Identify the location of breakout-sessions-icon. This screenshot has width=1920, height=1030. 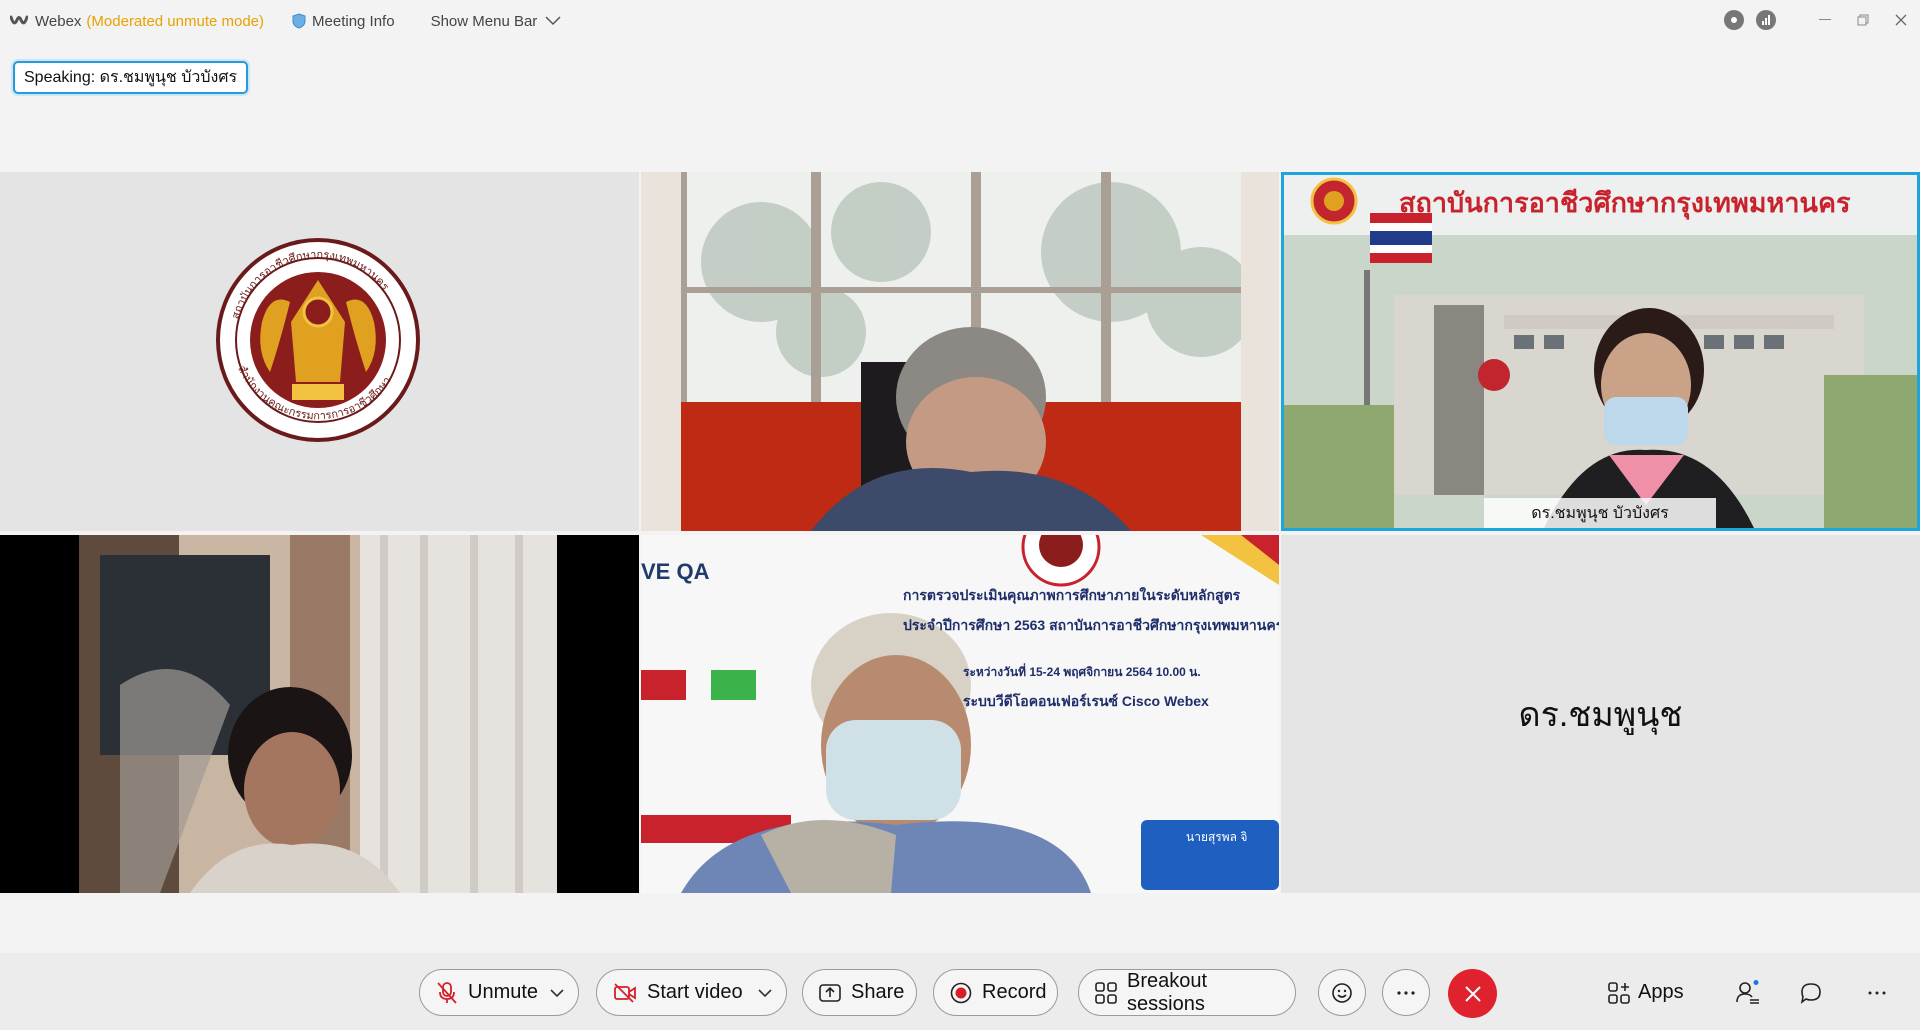
(1106, 992).